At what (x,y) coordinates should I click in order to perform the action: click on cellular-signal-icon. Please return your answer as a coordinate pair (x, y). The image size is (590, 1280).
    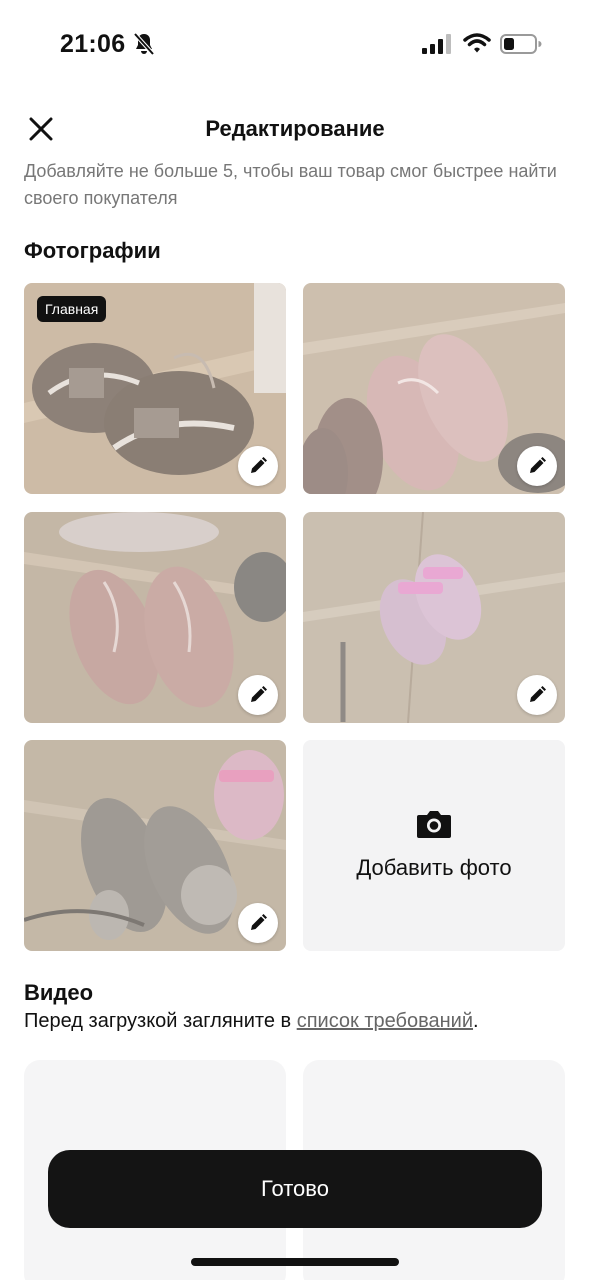
    Looking at the image, I should click on (436, 44).